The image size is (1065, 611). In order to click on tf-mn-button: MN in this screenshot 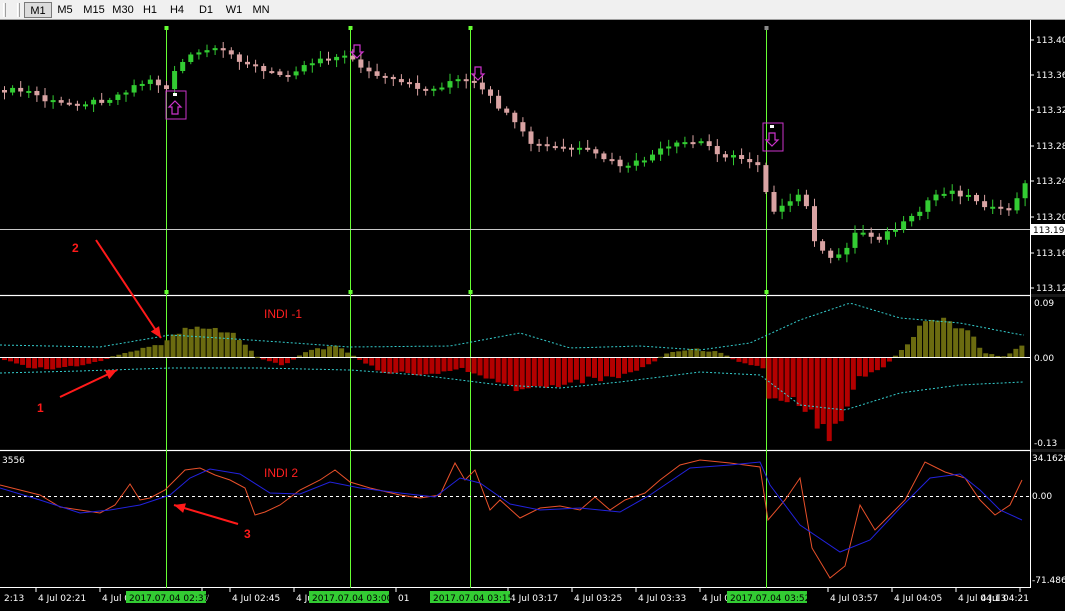, I will do `click(261, 10)`.